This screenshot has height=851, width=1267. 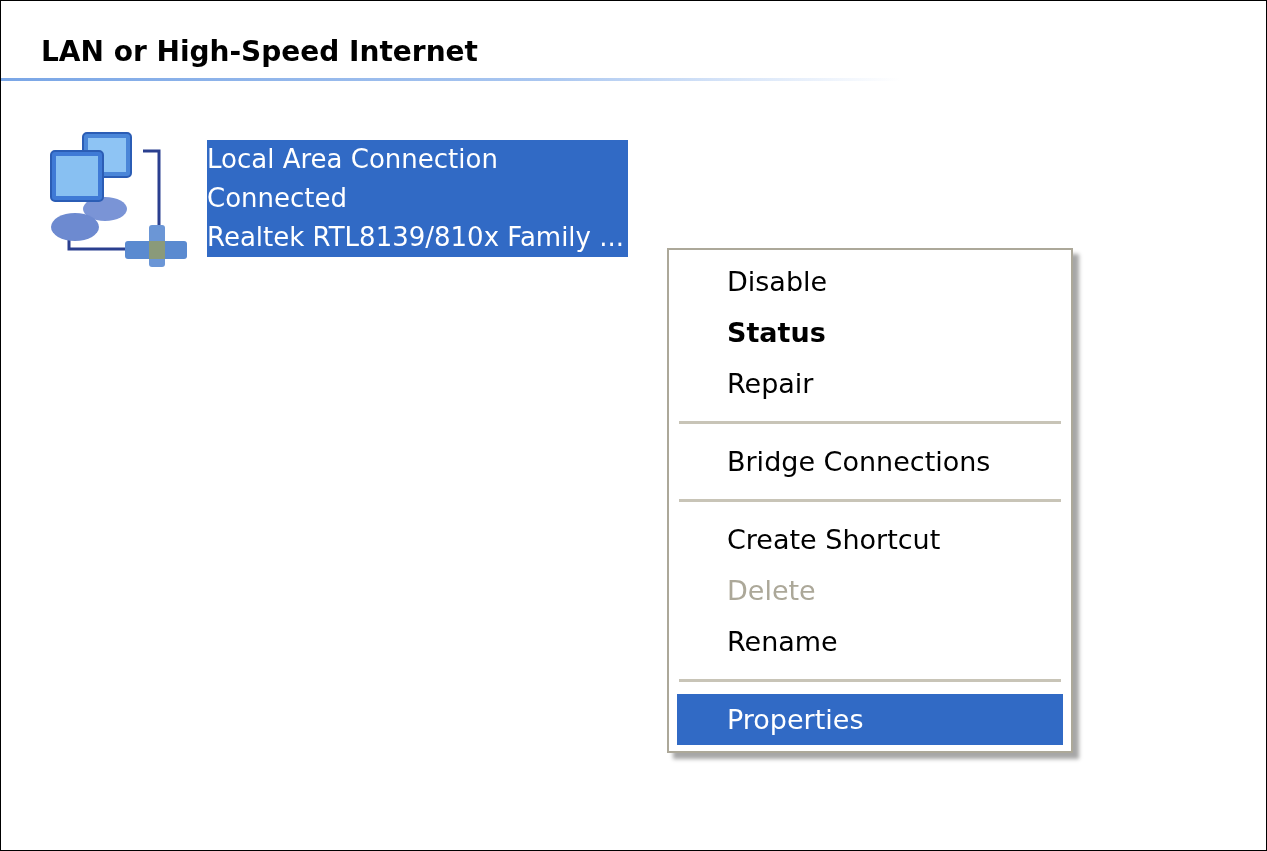 I want to click on connection-name: Local Area Connection, so click(x=353, y=159).